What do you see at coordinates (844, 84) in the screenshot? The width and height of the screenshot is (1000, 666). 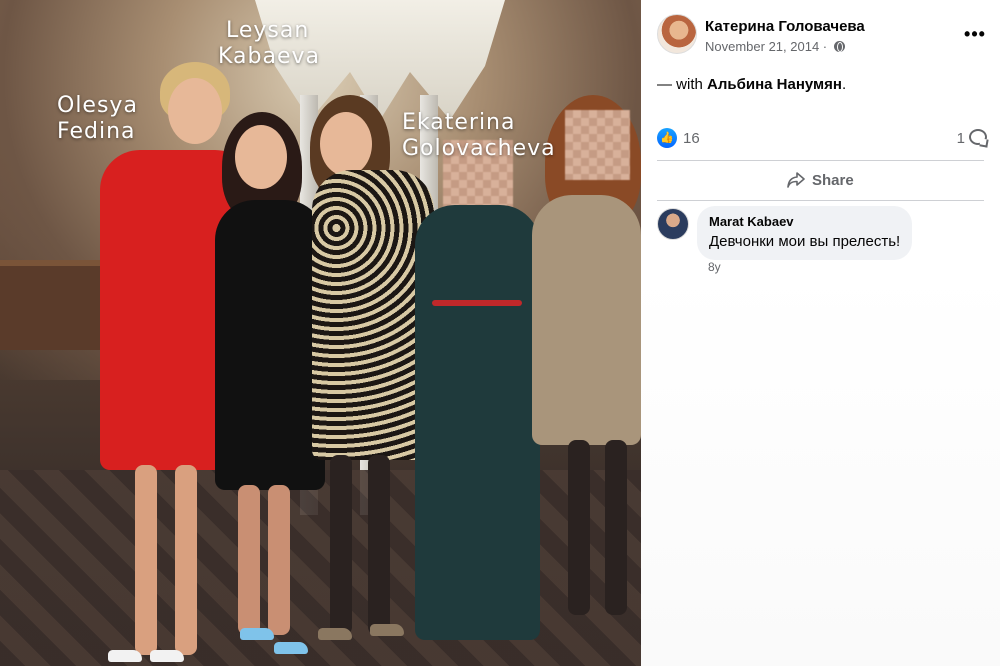 I see `with-suffix: .` at bounding box center [844, 84].